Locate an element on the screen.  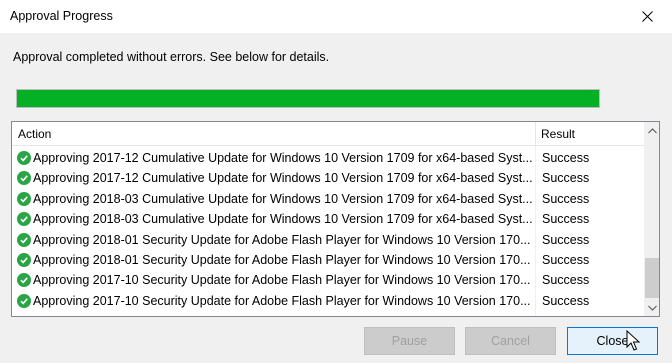
progress-bar is located at coordinates (308, 98).